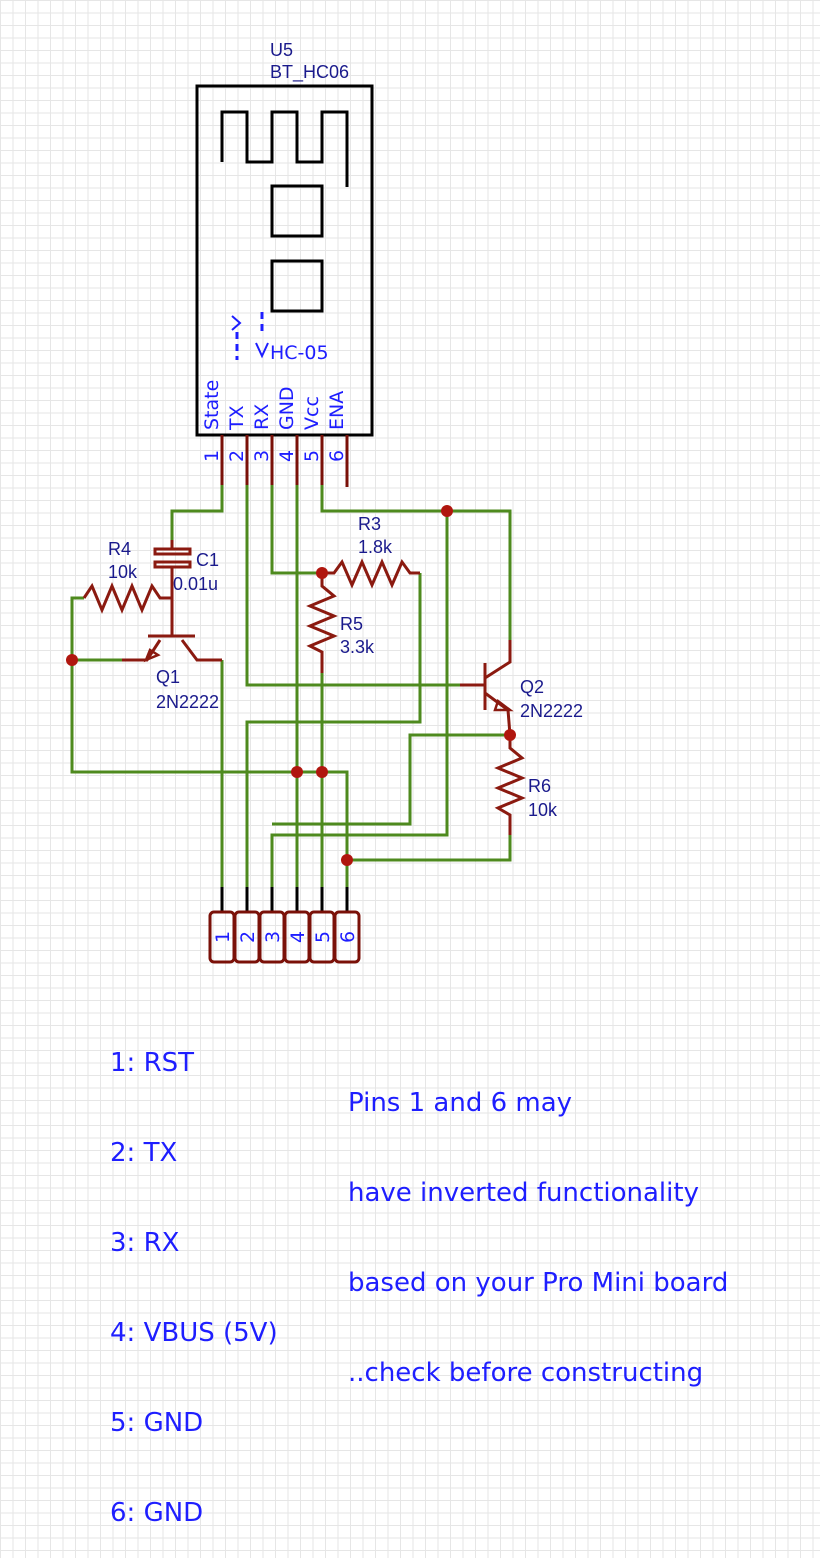 This screenshot has height=1558, width=820. Describe the element at coordinates (312, 413) in the screenshot. I see `pin-name: Vcc` at that location.